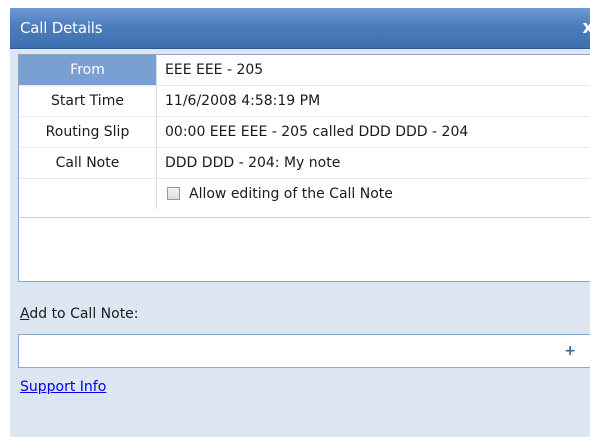 Image resolution: width=590 pixels, height=437 pixels. Describe the element at coordinates (300, 28) in the screenshot. I see `title-bar: Call Details x` at that location.